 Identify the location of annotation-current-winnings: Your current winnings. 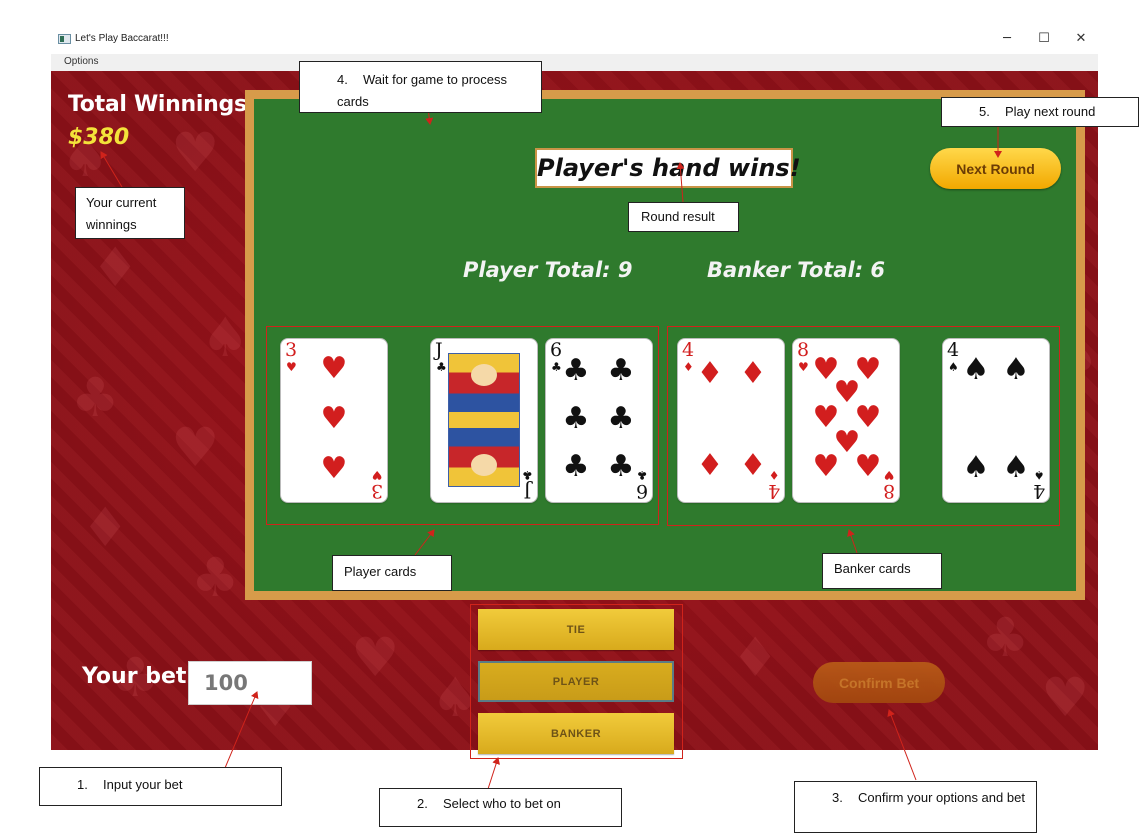
(130, 213).